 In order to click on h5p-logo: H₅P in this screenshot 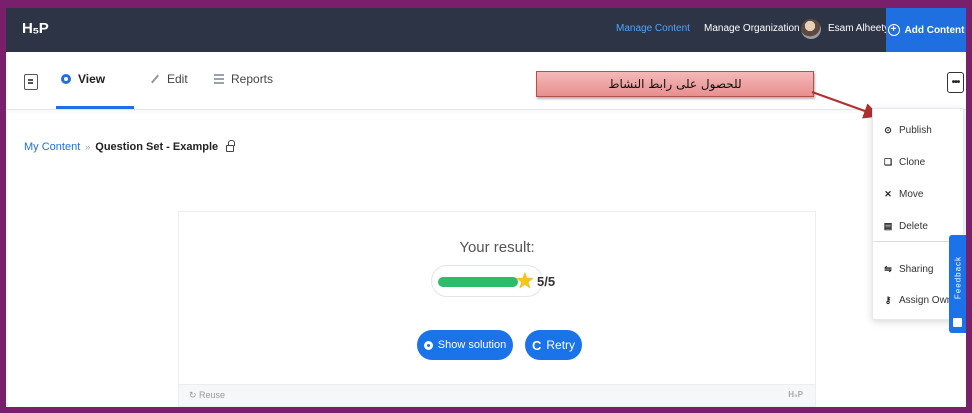, I will do `click(35, 28)`.